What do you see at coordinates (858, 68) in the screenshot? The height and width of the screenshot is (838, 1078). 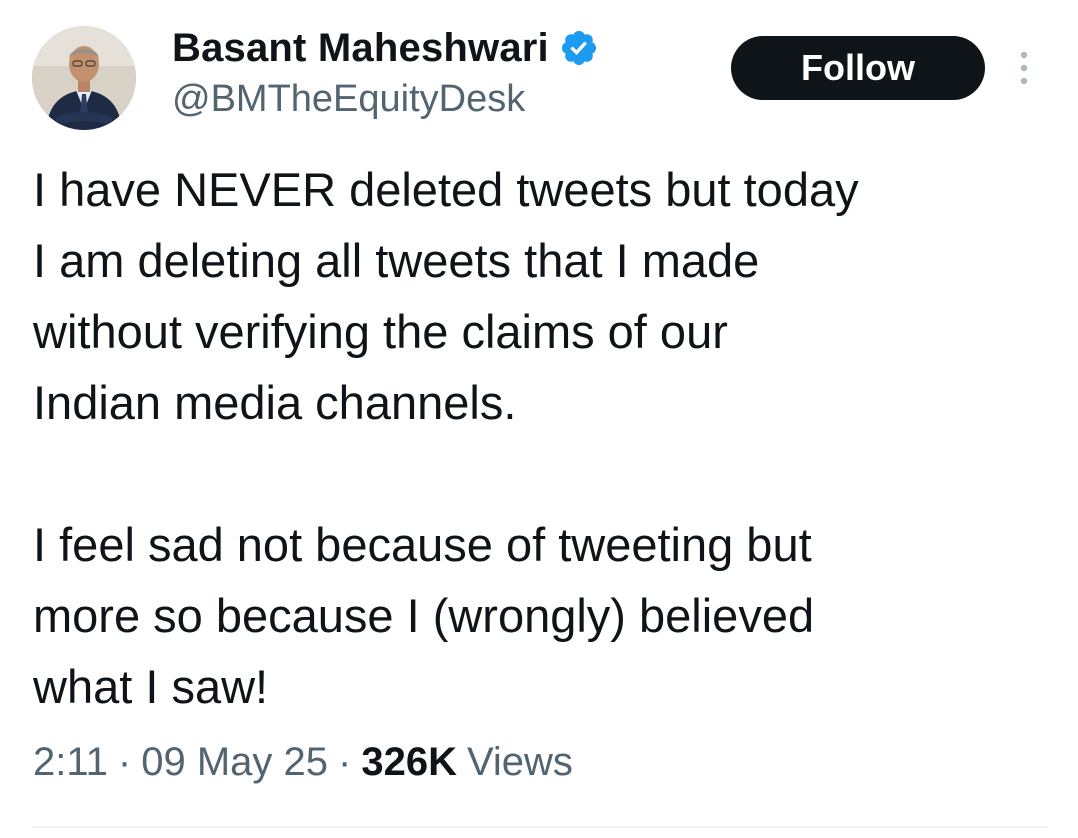 I see `follow-button: Follow` at bounding box center [858, 68].